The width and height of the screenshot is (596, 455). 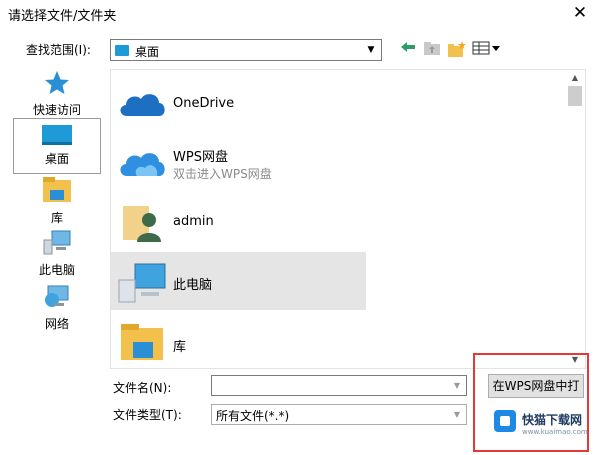 I want to click on star-icon, so click(x=57, y=82).